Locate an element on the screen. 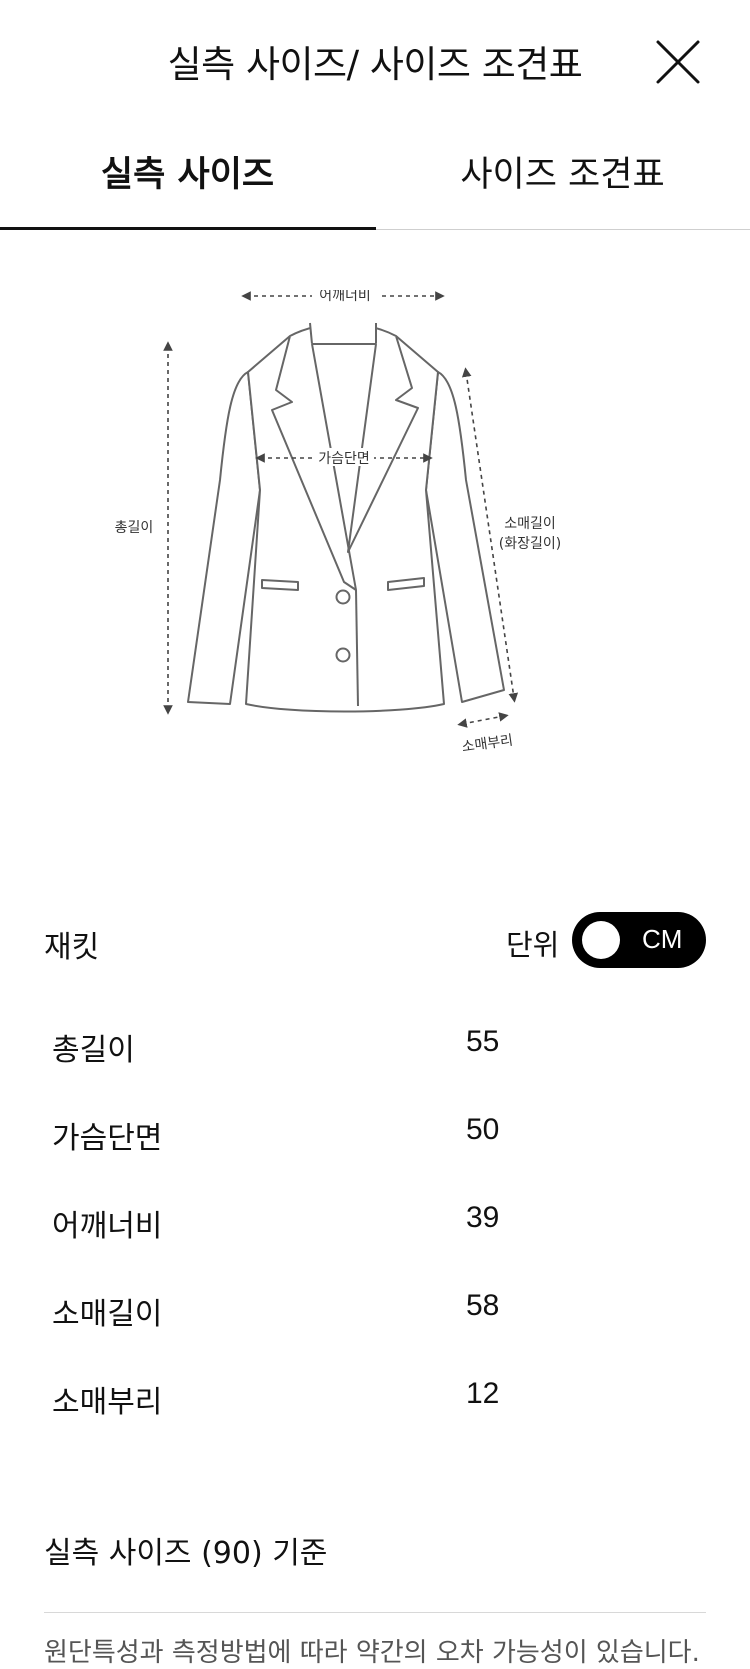 This screenshot has width=750, height=1669. button-lower is located at coordinates (343, 655).